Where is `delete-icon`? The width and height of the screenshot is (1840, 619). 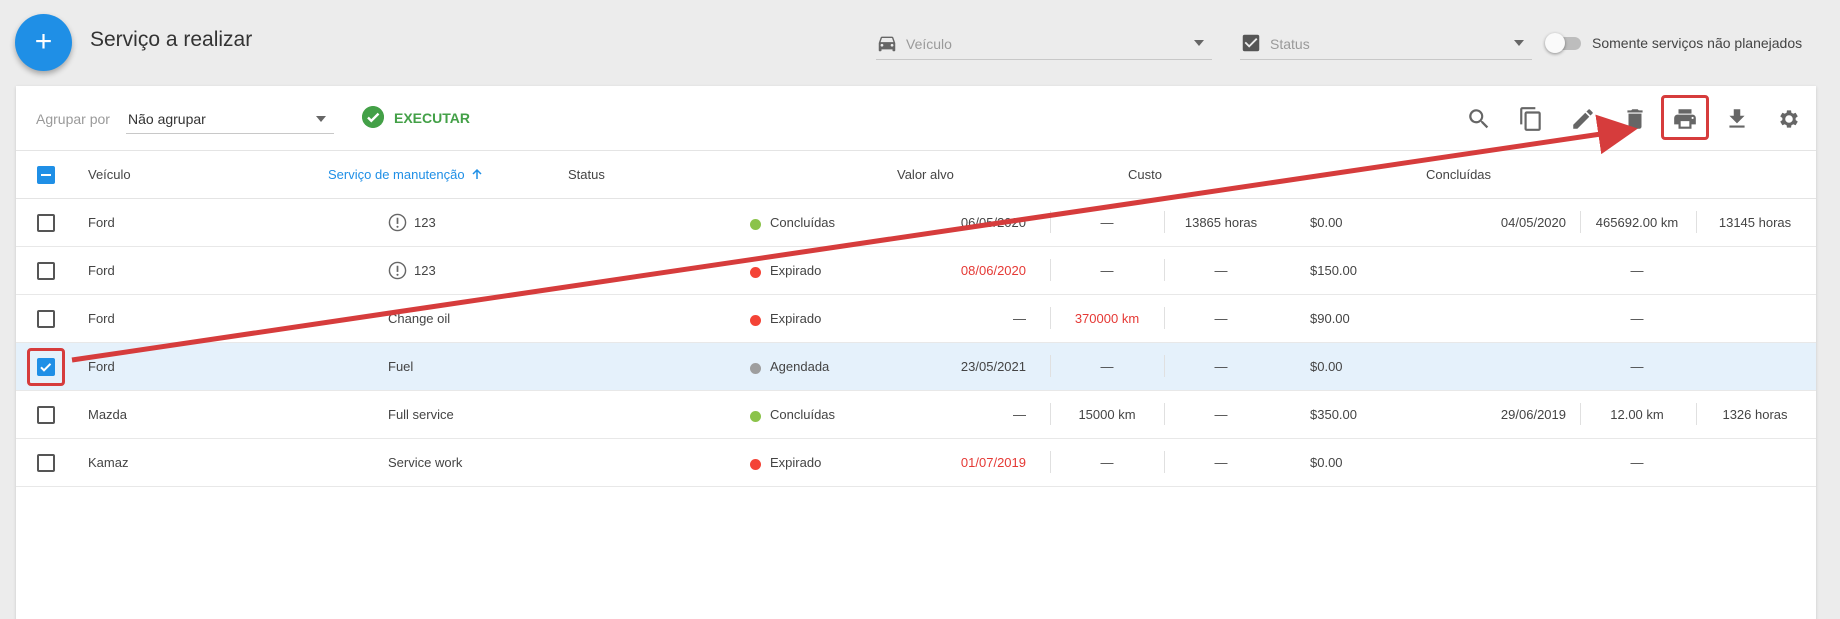
delete-icon is located at coordinates (1635, 119).